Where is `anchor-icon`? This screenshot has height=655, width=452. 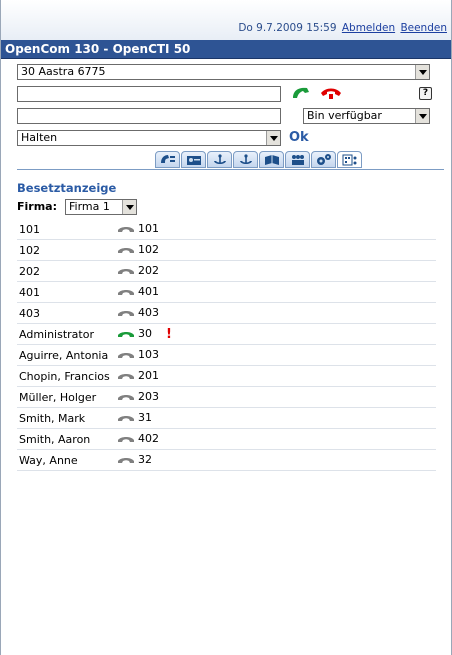
anchor-icon is located at coordinates (220, 159).